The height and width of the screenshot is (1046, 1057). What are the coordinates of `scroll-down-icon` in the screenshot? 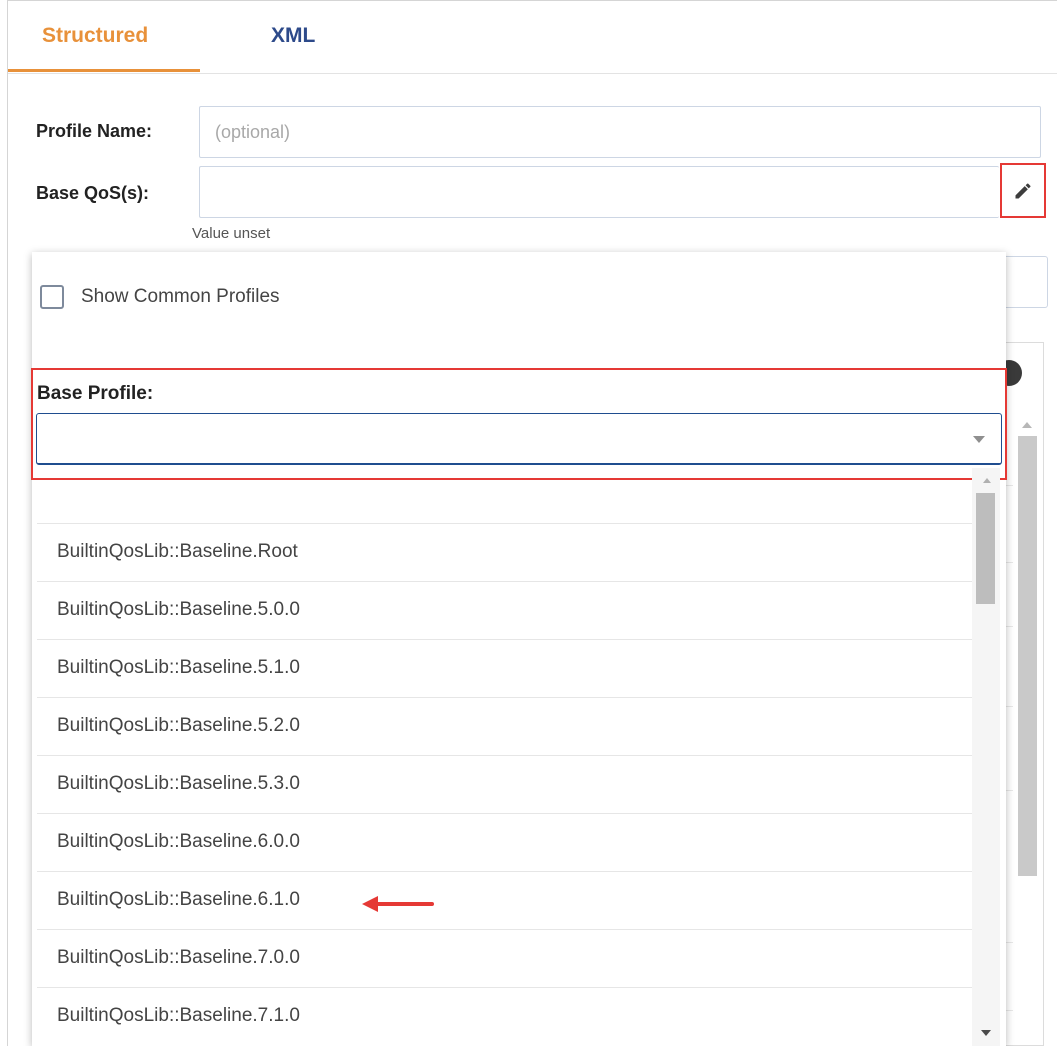 It's located at (986, 1033).